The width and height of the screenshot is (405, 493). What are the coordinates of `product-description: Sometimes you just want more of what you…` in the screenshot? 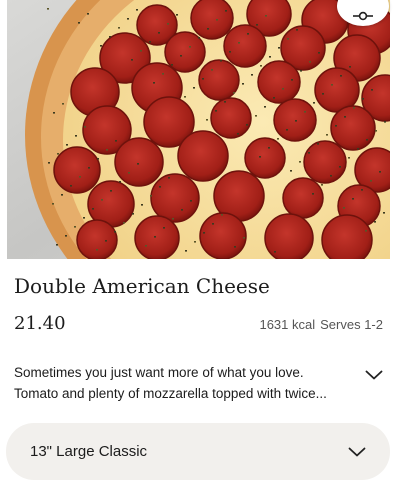 It's located at (186, 383).